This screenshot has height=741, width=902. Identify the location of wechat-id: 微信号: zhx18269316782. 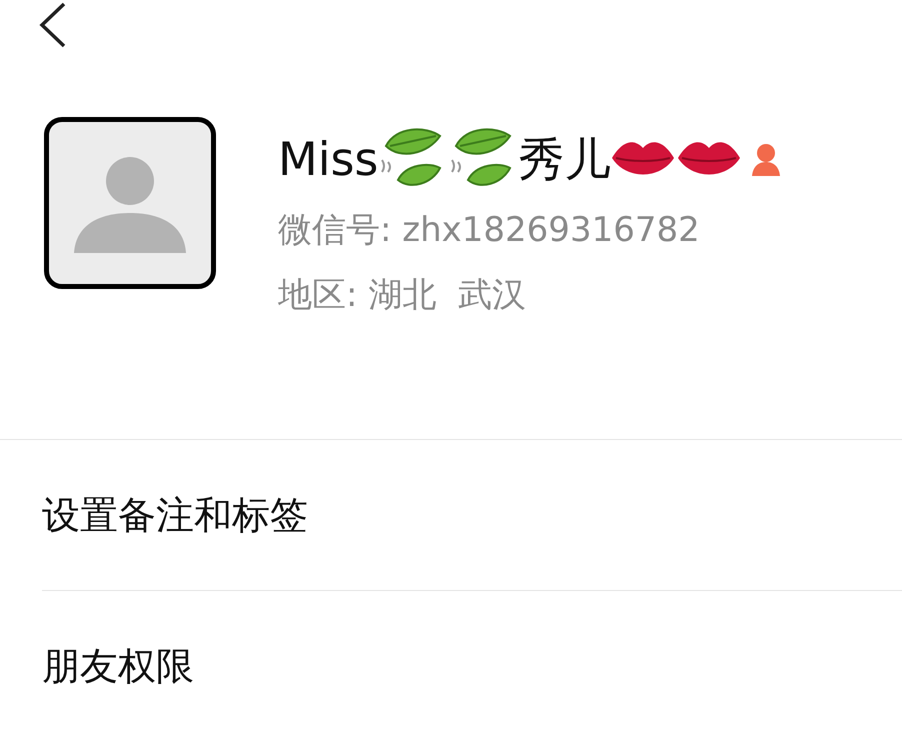
(489, 230).